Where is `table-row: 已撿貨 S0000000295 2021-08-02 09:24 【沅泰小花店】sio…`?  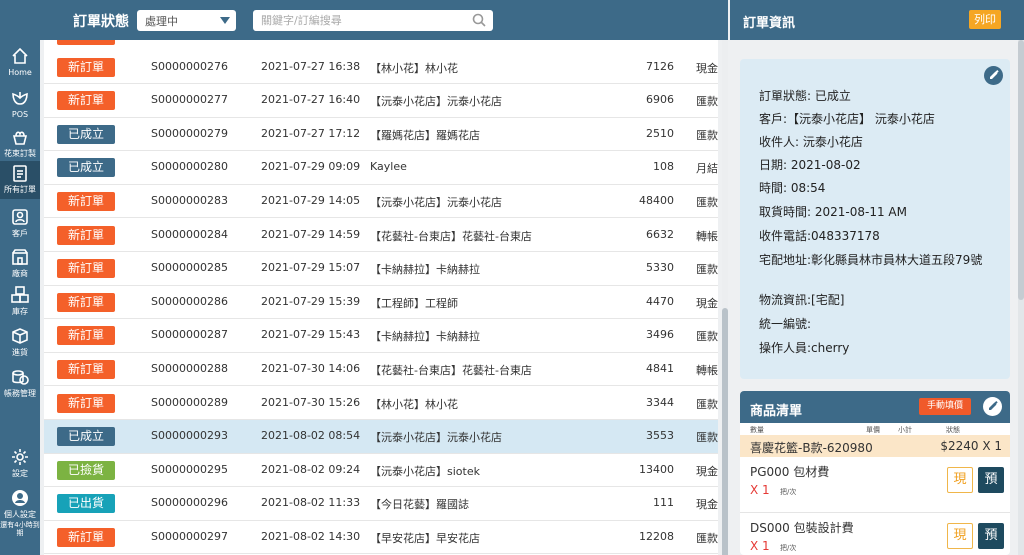
table-row: 已撿貨 S0000000295 2021-08-02 09:24 【沅泰小花店】sio… is located at coordinates (381, 470).